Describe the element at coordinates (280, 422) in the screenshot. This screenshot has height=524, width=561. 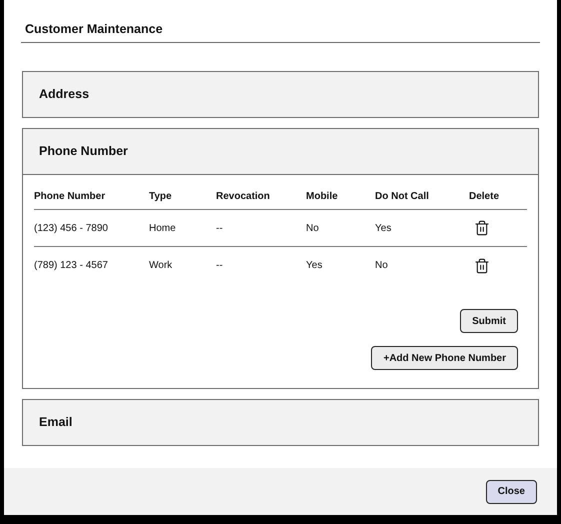
I see `section-header: Email` at that location.